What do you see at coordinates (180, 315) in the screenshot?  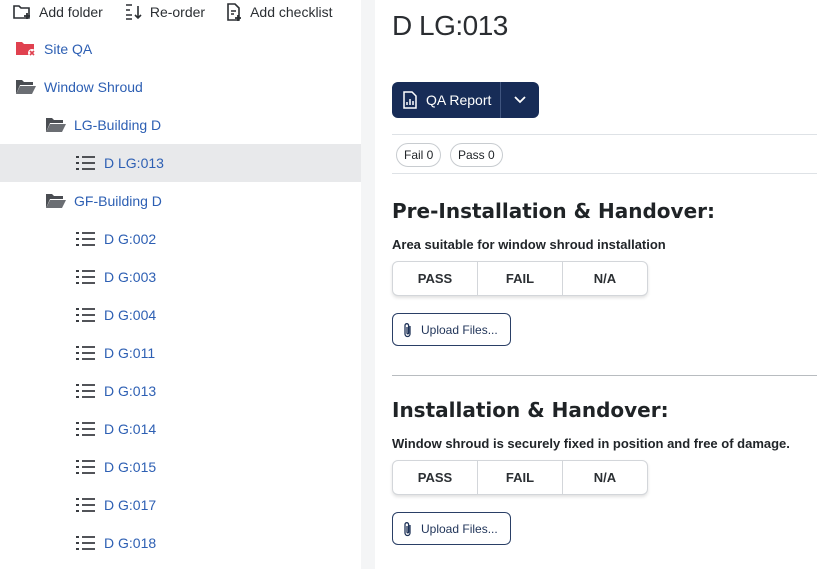 I see `tree-item-checklist: D G:004` at bounding box center [180, 315].